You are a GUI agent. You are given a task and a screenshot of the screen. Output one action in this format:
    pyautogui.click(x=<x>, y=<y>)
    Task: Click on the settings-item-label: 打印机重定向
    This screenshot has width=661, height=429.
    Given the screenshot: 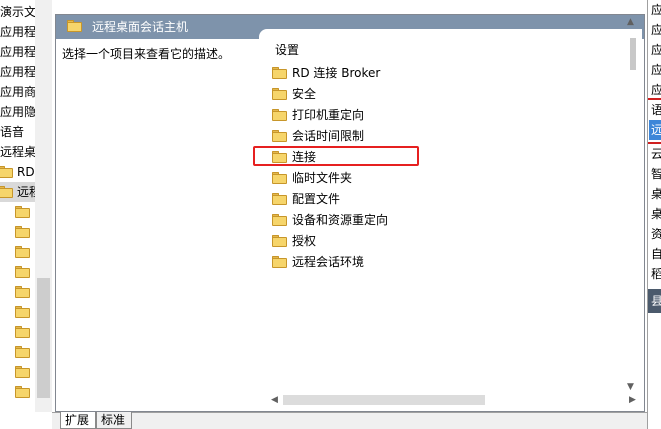 What is the action you would take?
    pyautogui.click(x=328, y=115)
    